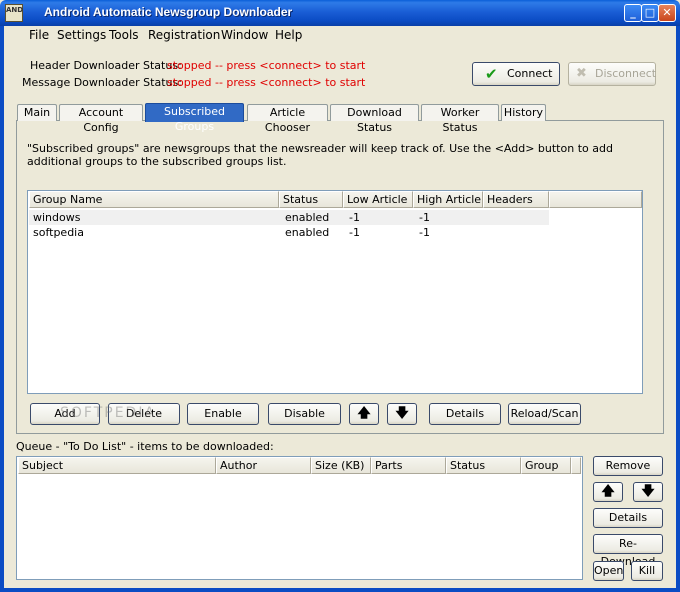 The height and width of the screenshot is (592, 680). I want to click on header-status-label: Header Downloader Status:, so click(106, 65).